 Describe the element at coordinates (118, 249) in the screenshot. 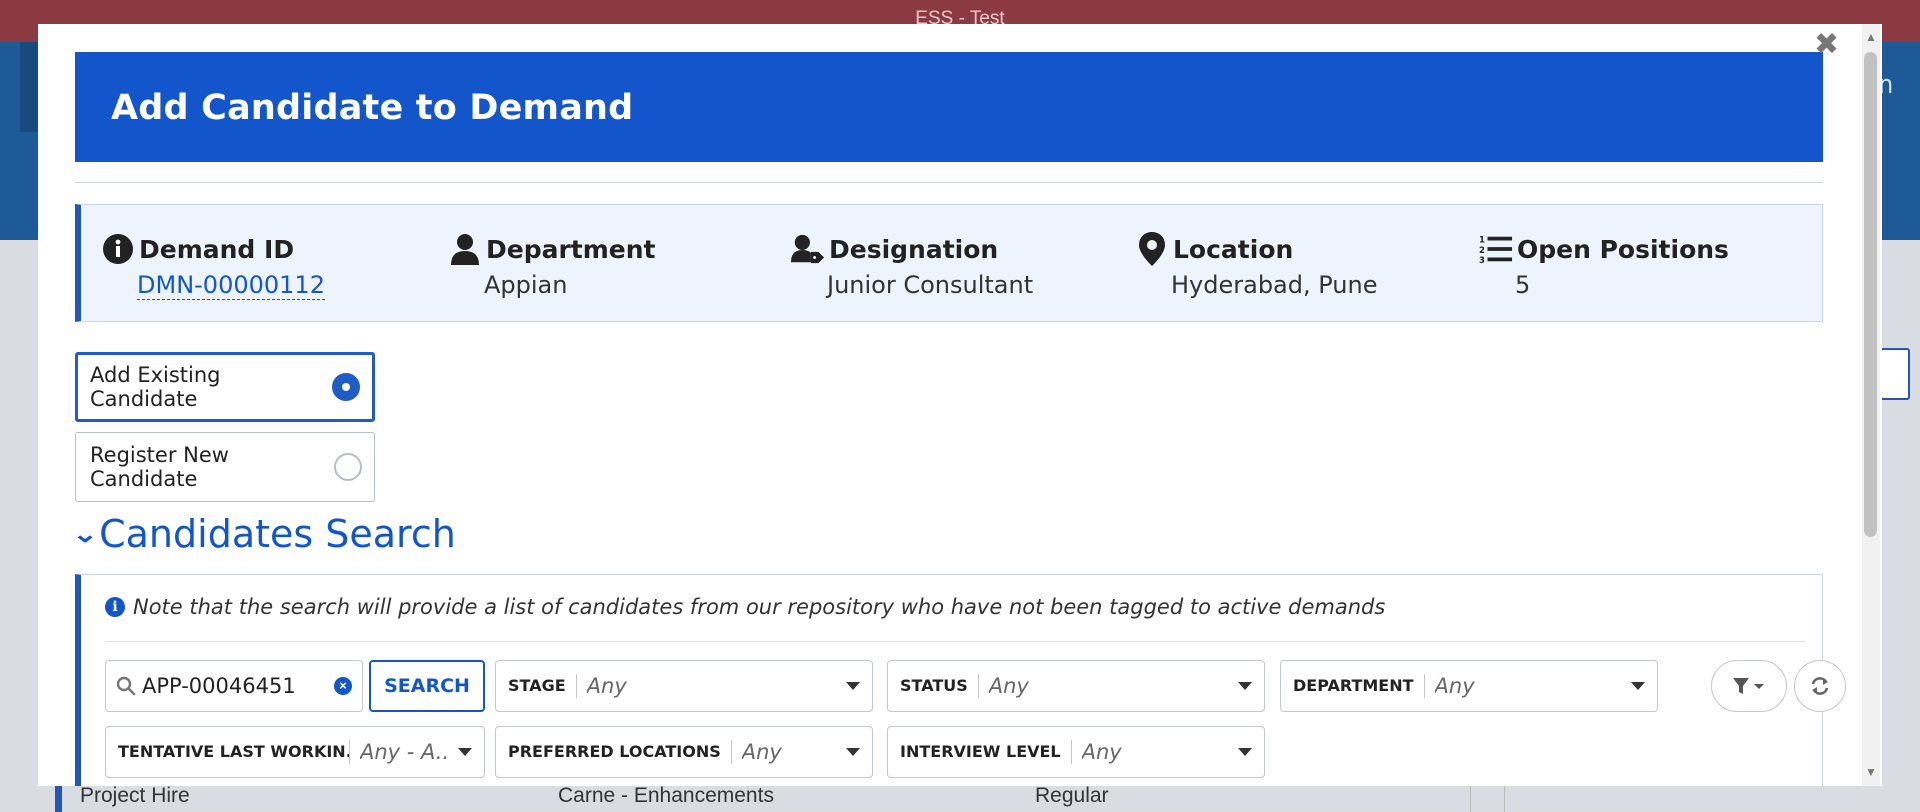

I see `info-icon` at that location.